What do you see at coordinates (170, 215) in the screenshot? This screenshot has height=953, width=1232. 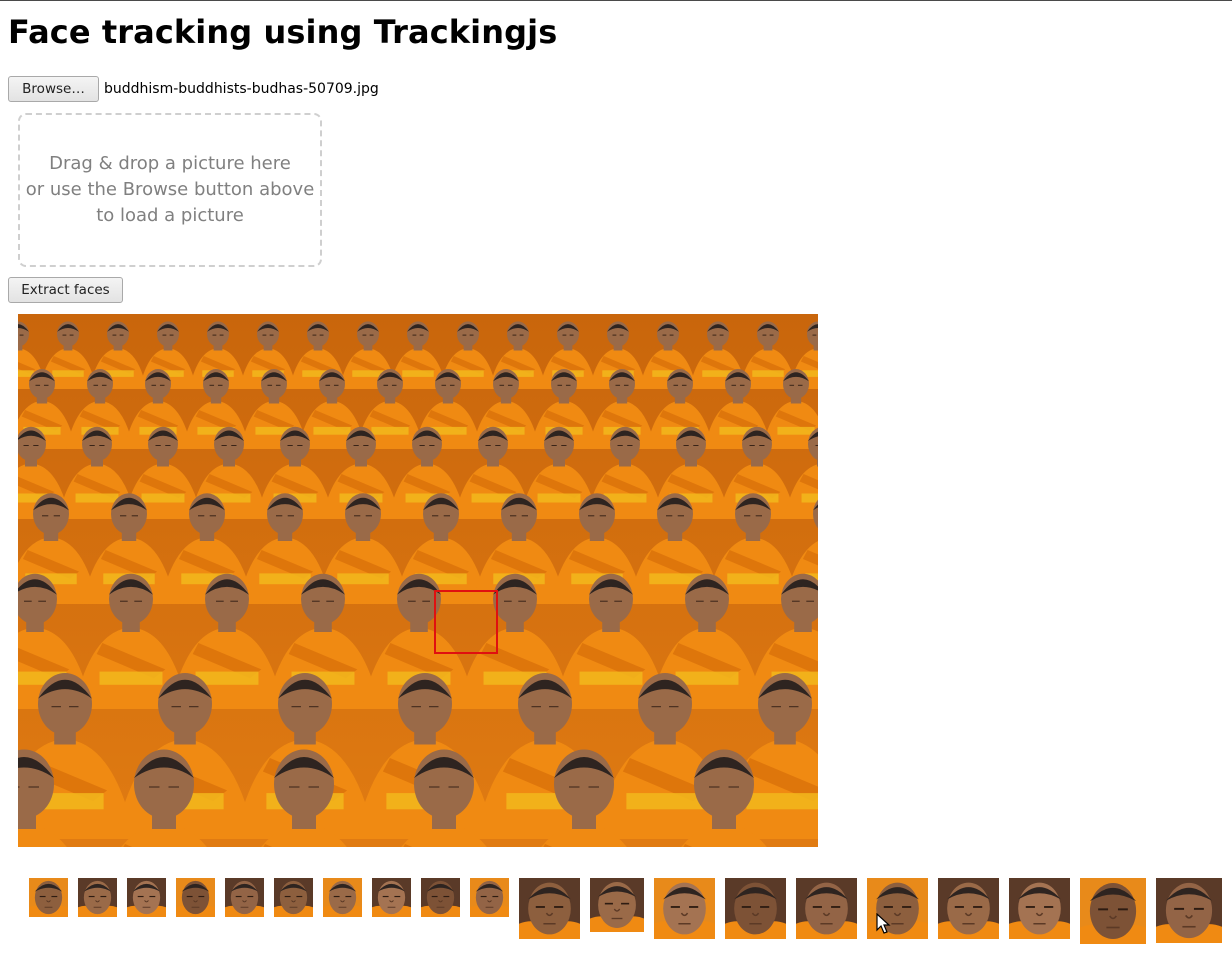 I see `drop-zone-line-3: to load a picture` at bounding box center [170, 215].